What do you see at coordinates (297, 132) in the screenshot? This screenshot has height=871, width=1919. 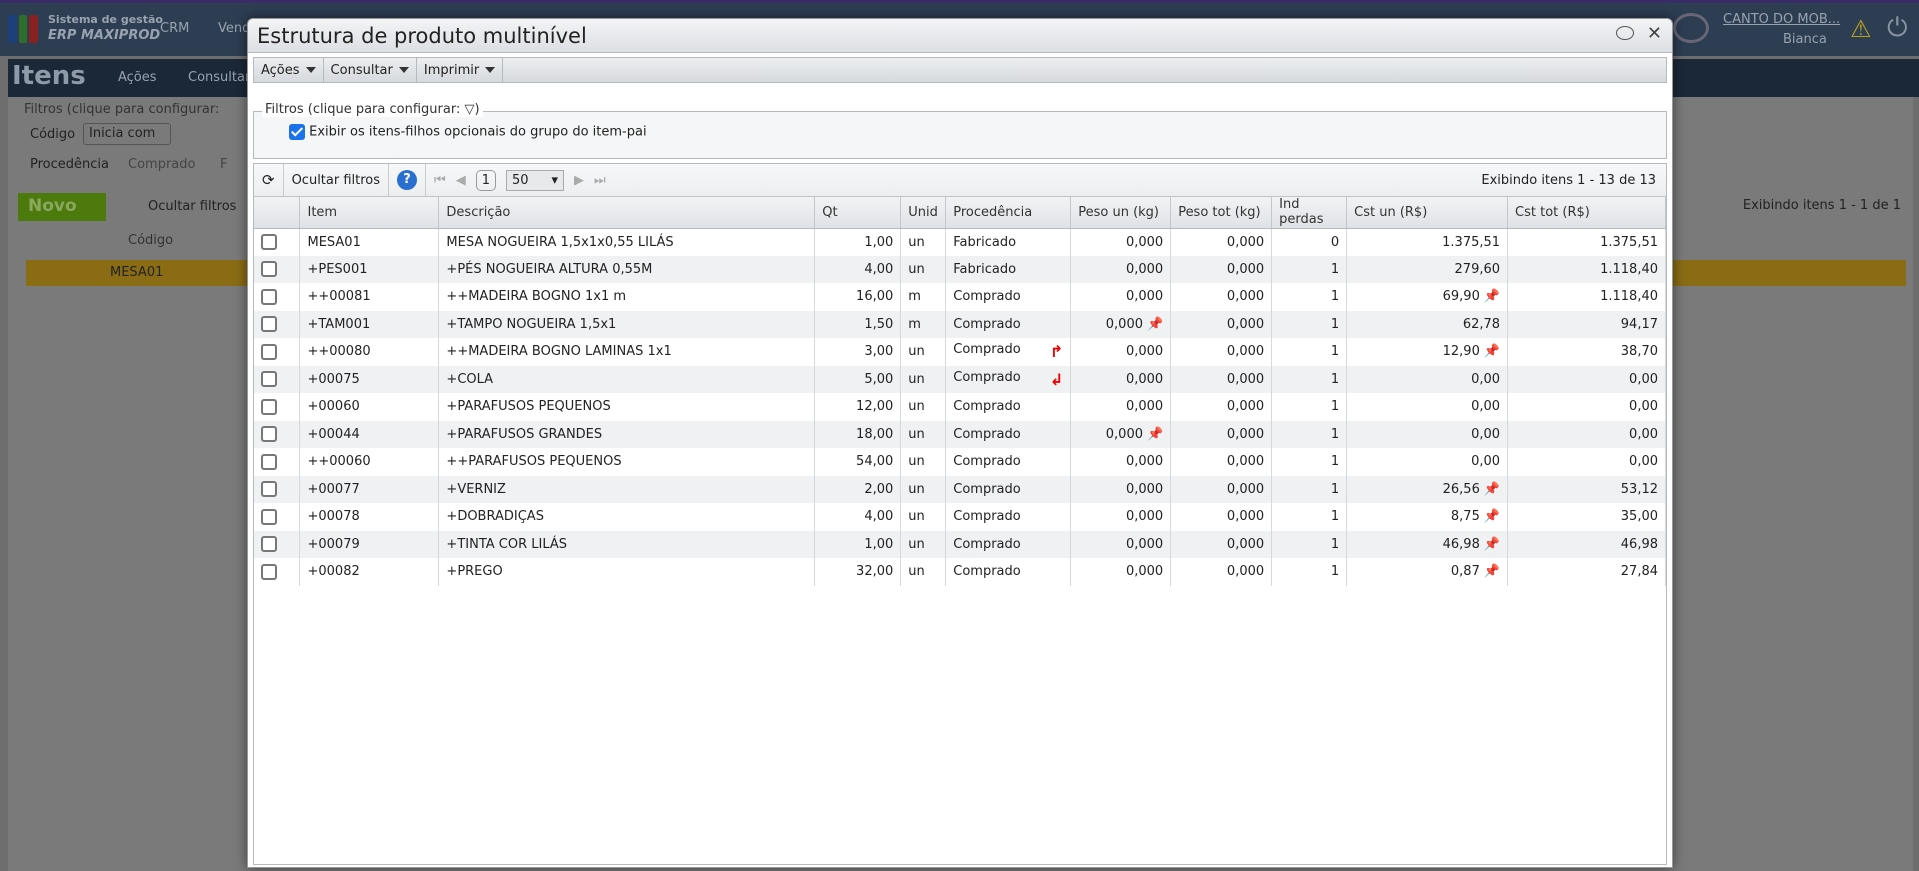 I see `opt-children-checkbox` at bounding box center [297, 132].